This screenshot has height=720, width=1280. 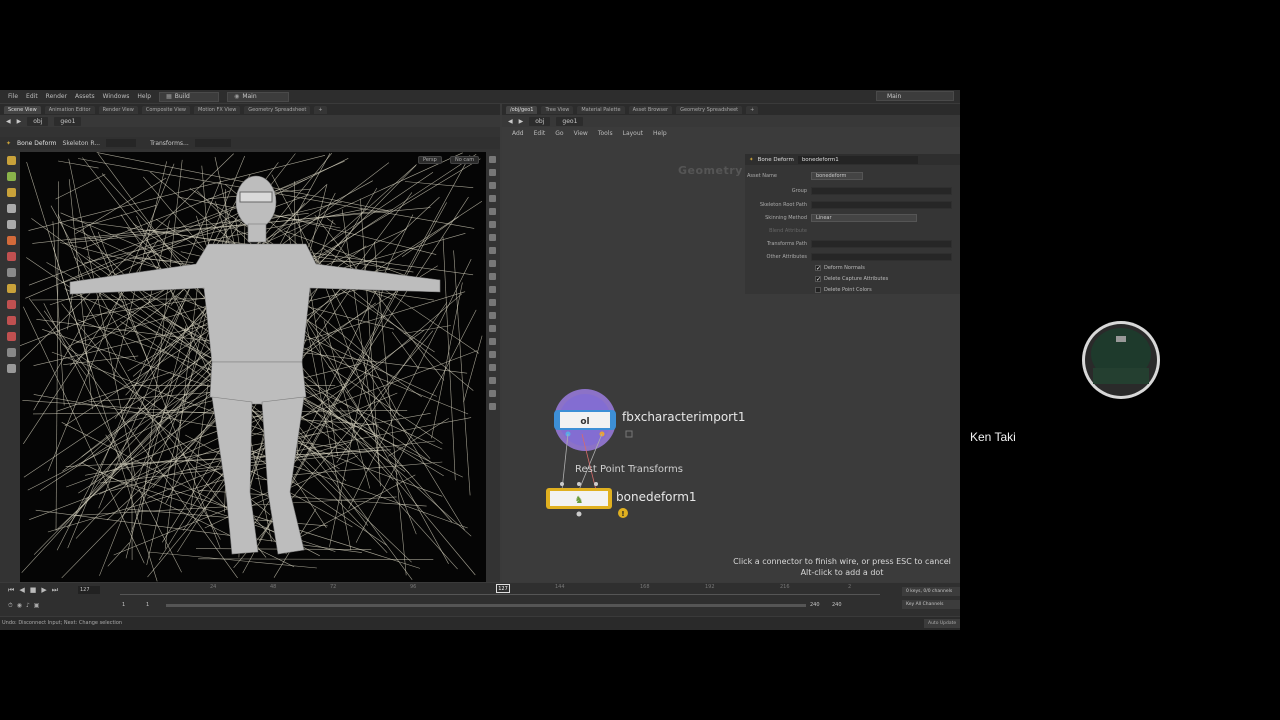 What do you see at coordinates (118, 109) in the screenshot?
I see `tab-render-view: Render View` at bounding box center [118, 109].